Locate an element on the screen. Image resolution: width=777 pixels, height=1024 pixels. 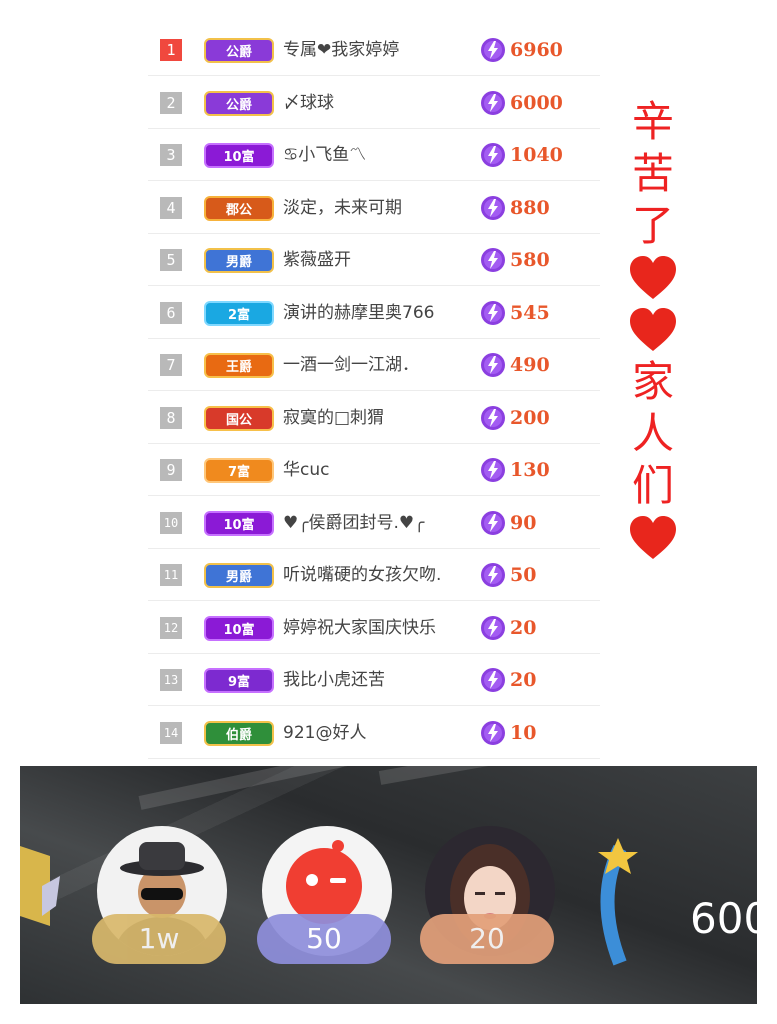
user-name: 婷婷祝大家国庆快乐 is located at coordinates (359, 628).